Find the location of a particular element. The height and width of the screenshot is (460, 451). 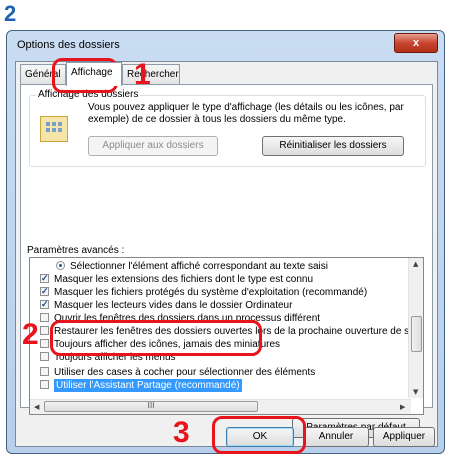

apply-to-folders-button: Appliquer aux dossiers is located at coordinates (153, 146).